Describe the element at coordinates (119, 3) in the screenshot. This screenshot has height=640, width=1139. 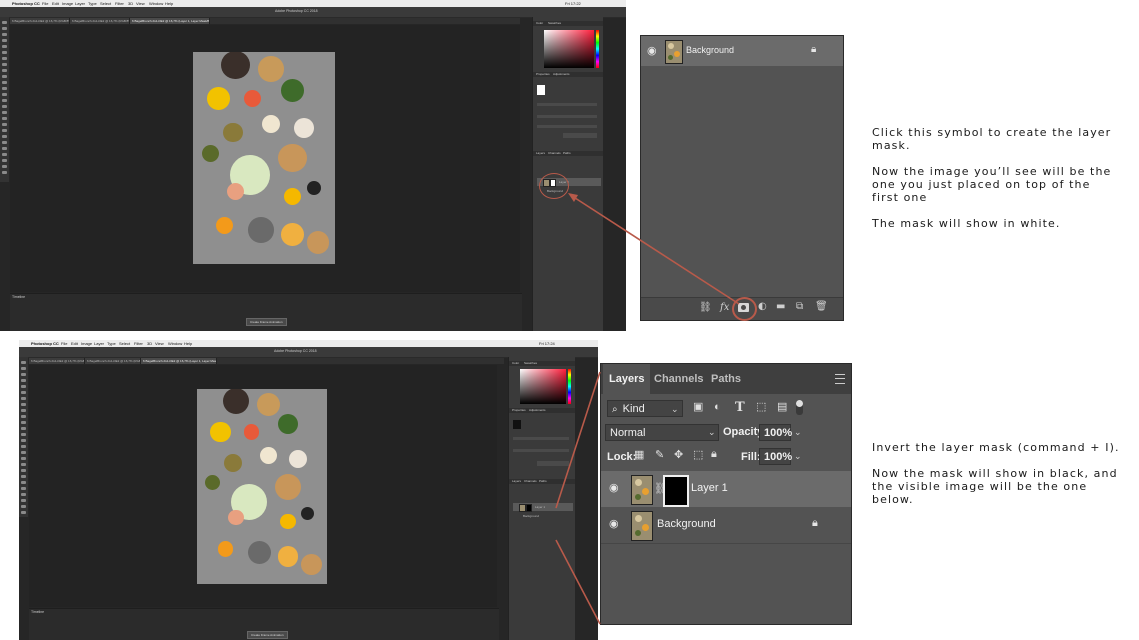
I see `menu-filter: Filter` at that location.